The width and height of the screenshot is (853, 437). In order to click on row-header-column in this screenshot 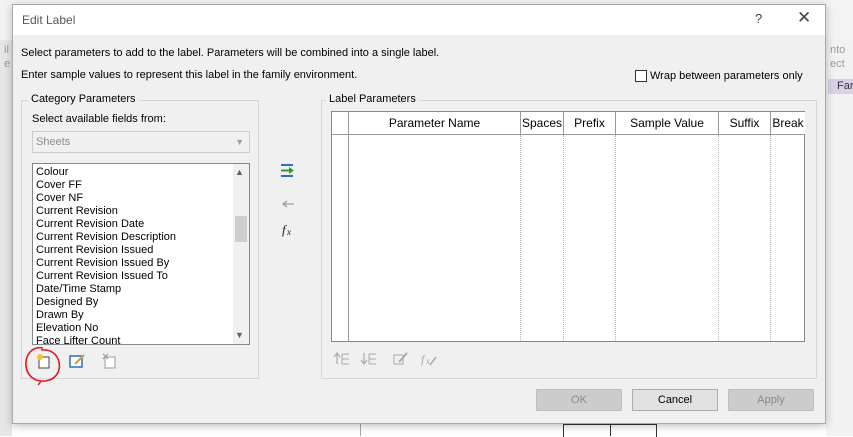, I will do `click(340, 226)`.